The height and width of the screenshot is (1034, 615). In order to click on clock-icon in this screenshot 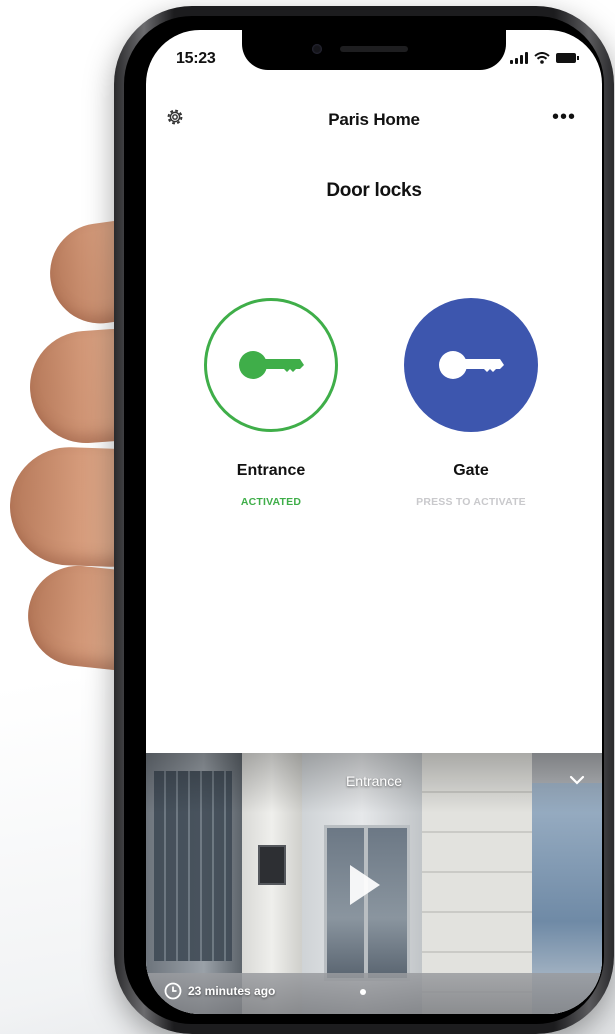, I will do `click(173, 991)`.